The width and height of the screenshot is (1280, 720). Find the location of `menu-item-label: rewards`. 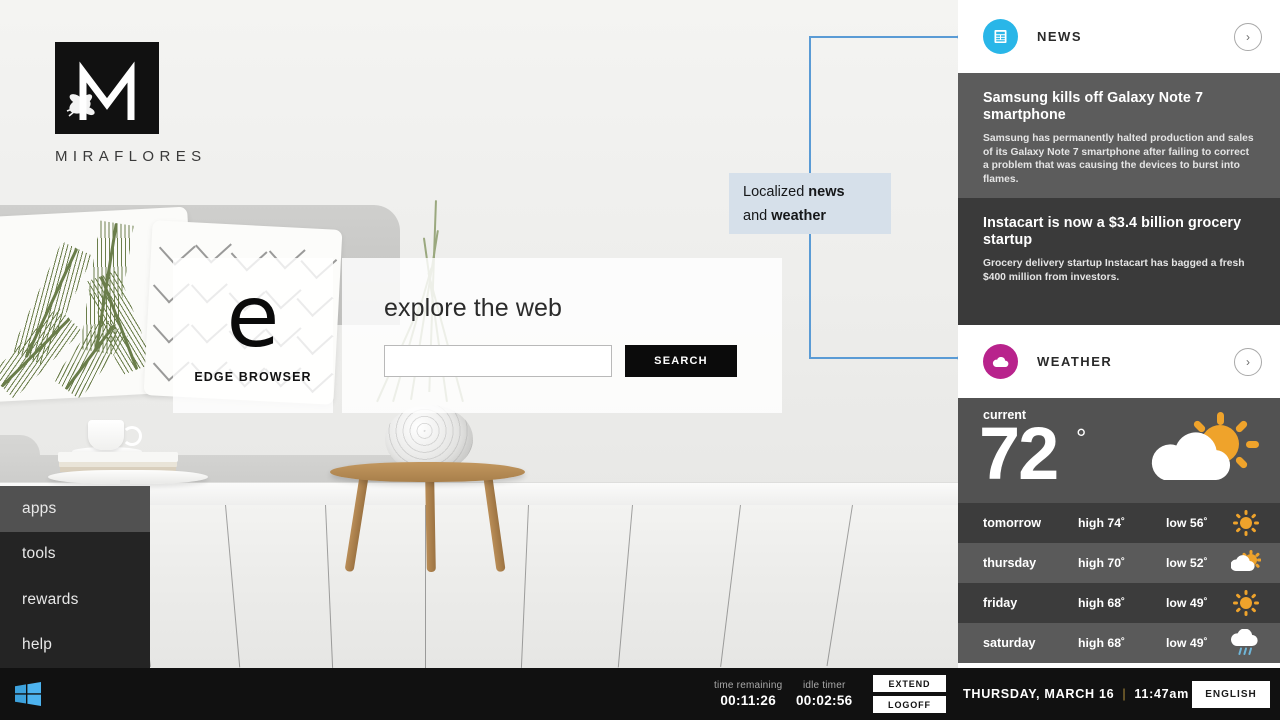

menu-item-label: rewards is located at coordinates (50, 599).